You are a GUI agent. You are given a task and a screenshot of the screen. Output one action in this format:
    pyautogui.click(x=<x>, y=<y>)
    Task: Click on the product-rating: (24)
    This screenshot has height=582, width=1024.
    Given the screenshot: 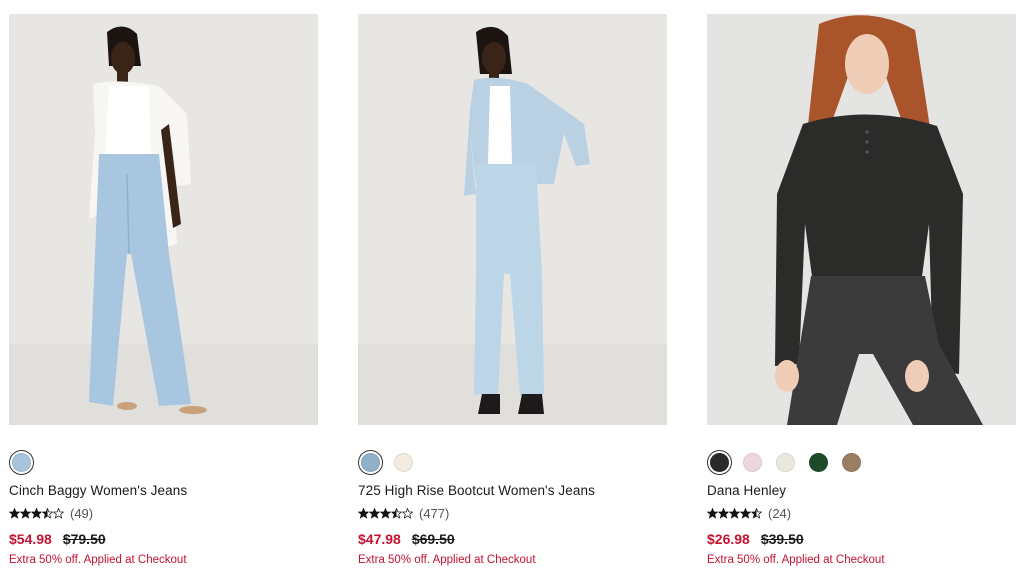 What is the action you would take?
    pyautogui.click(x=749, y=513)
    